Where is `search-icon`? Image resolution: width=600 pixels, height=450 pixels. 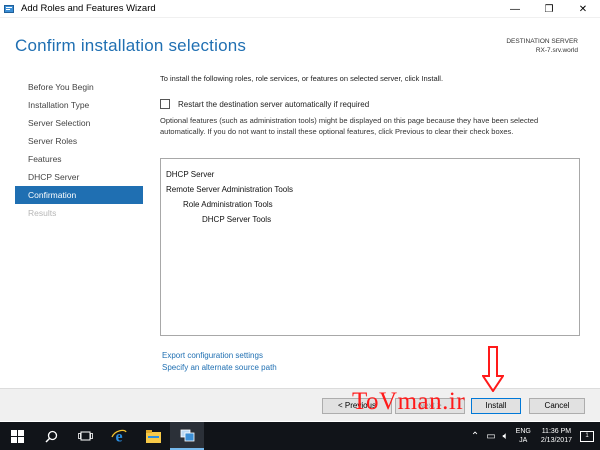 search-icon is located at coordinates (51, 436).